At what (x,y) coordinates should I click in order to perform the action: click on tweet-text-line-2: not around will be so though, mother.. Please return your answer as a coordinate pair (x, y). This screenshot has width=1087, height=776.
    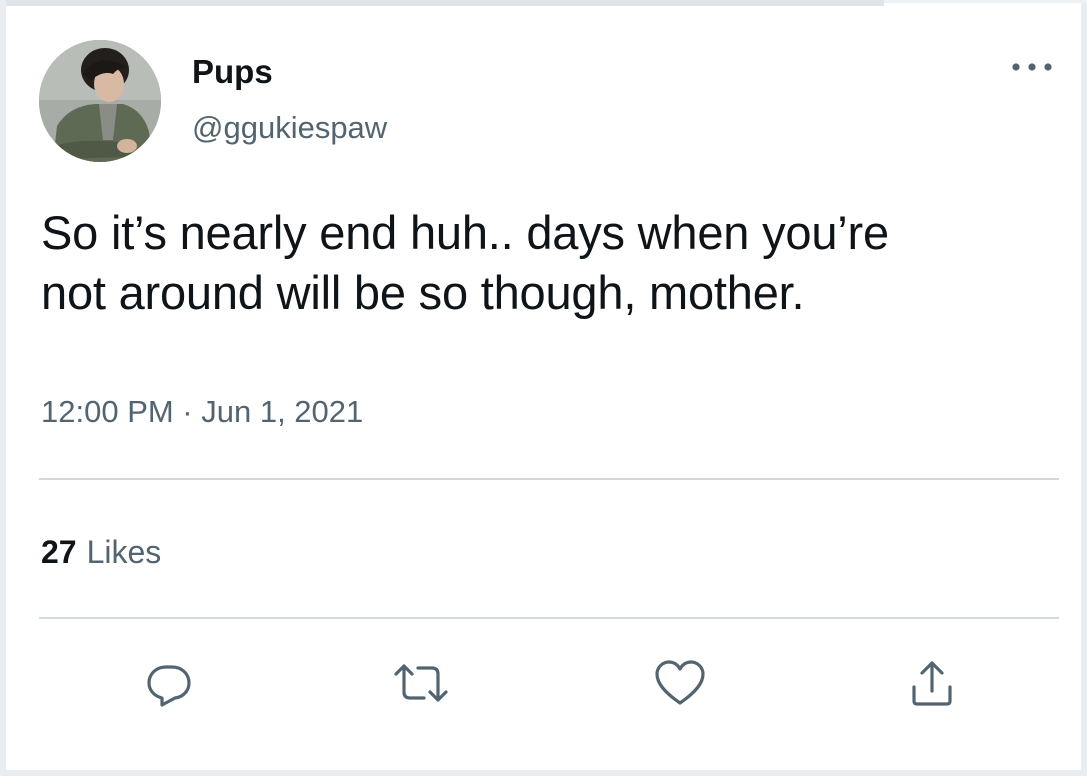
    Looking at the image, I should click on (423, 292).